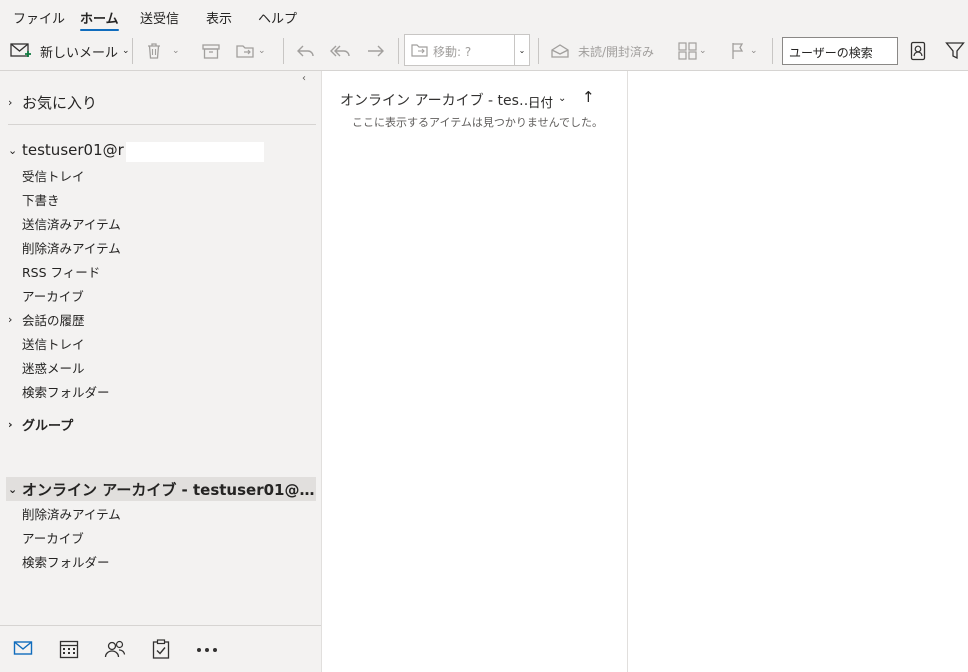  I want to click on tasks-icon, so click(161, 649).